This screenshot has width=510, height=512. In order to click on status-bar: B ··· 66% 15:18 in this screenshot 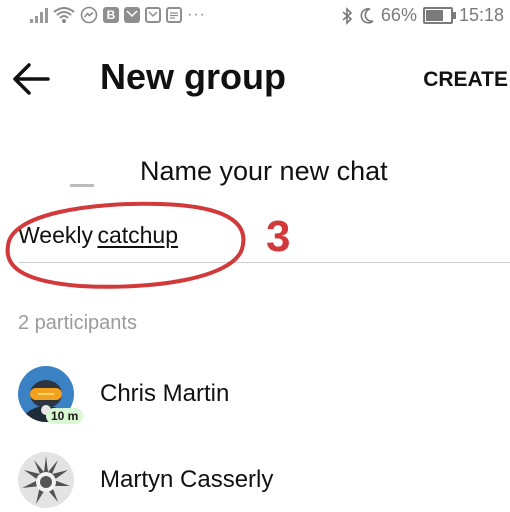, I will do `click(255, 17)`.